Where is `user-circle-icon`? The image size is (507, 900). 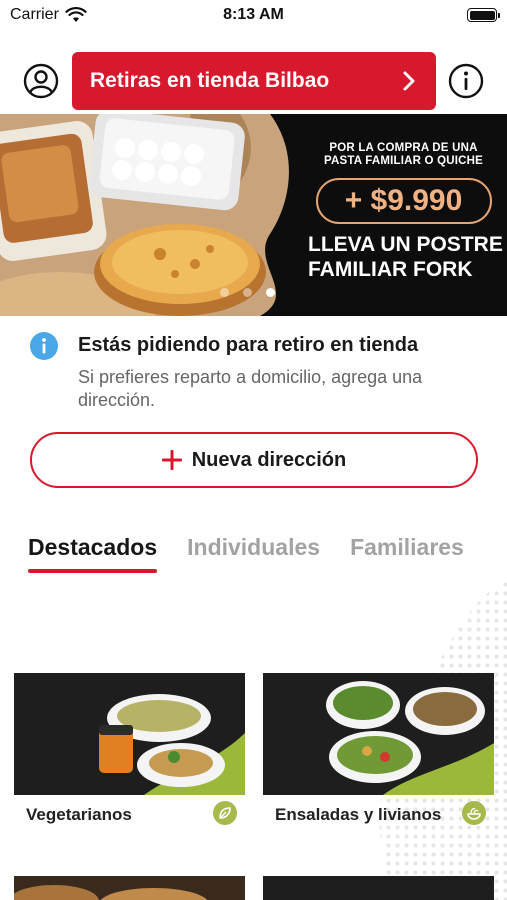
user-circle-icon is located at coordinates (41, 81).